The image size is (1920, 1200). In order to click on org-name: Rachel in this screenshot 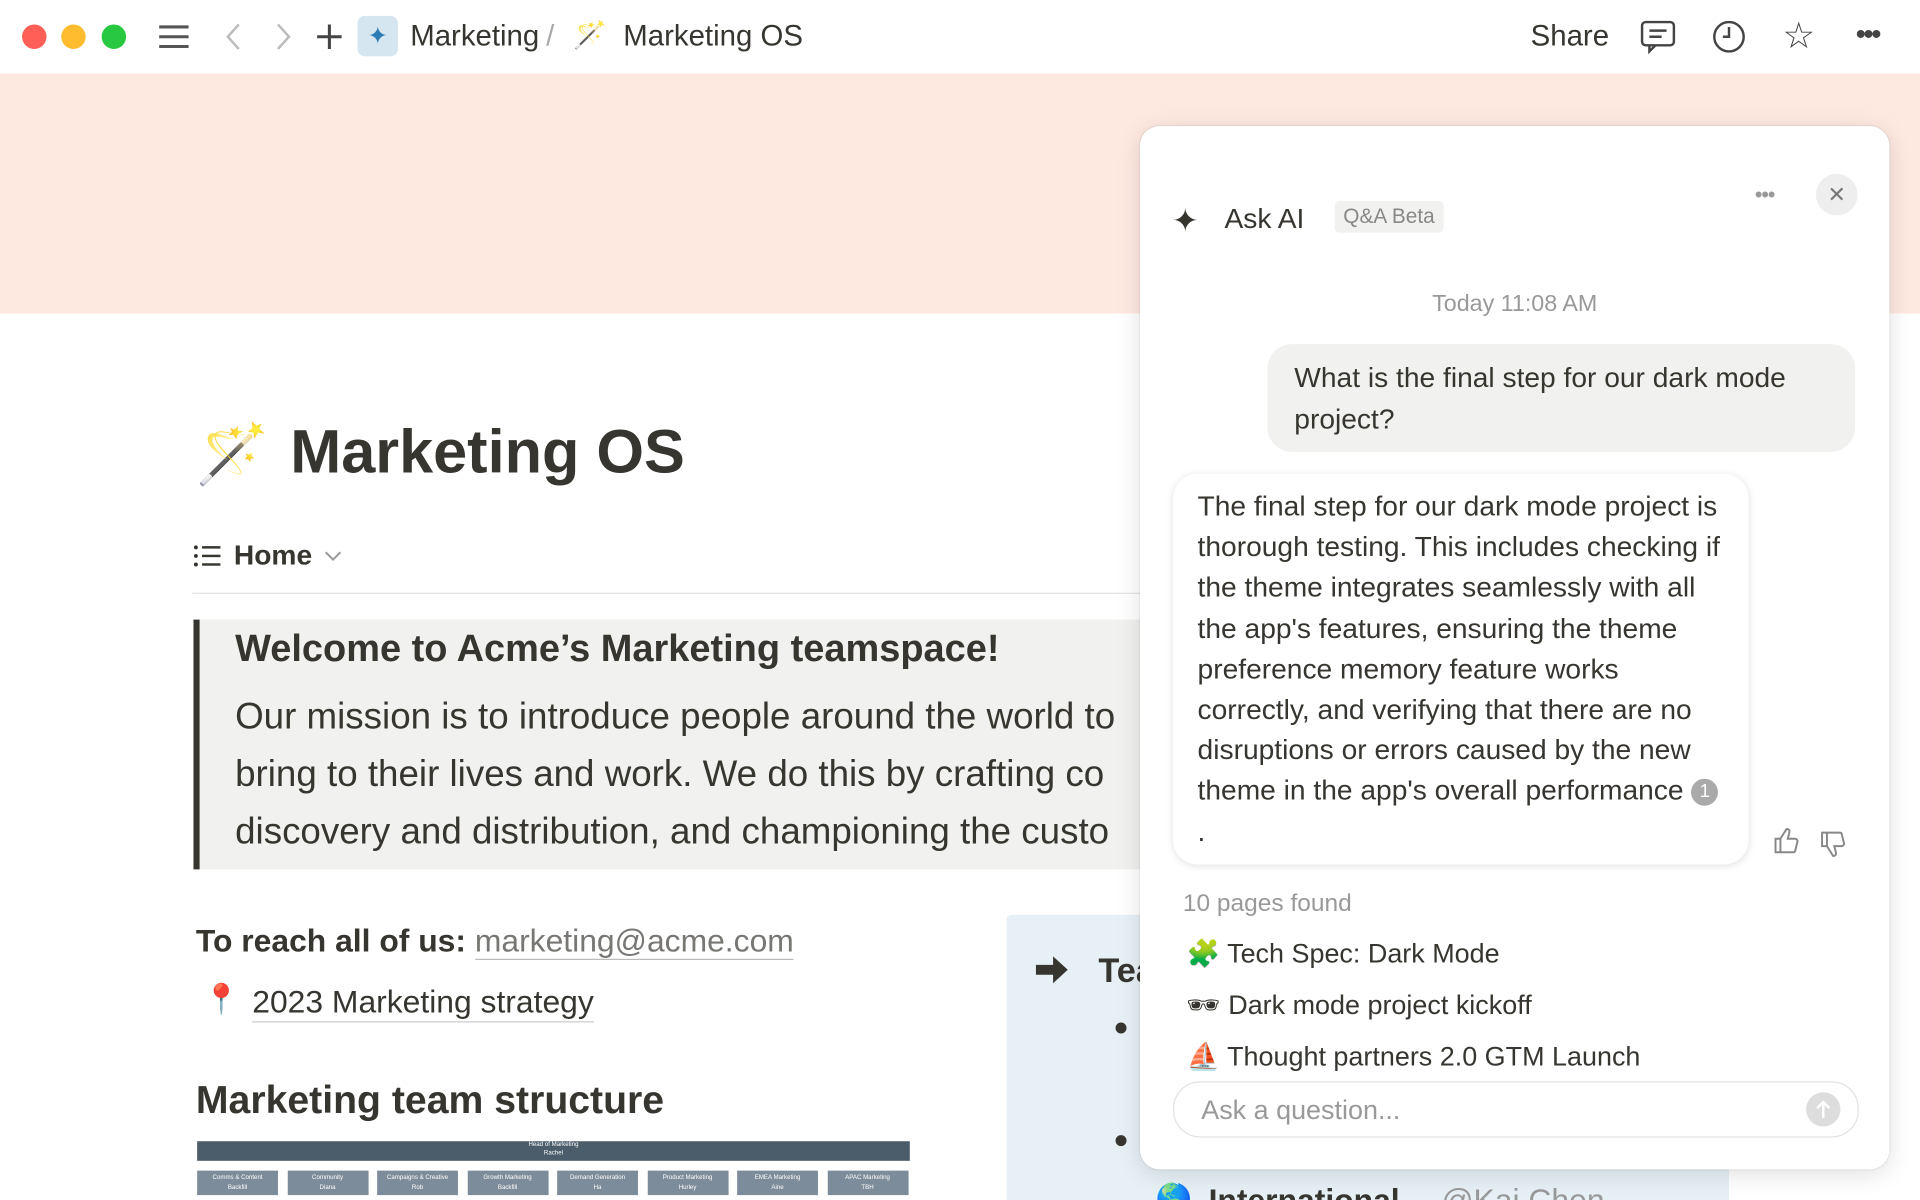, I will do `click(553, 1153)`.